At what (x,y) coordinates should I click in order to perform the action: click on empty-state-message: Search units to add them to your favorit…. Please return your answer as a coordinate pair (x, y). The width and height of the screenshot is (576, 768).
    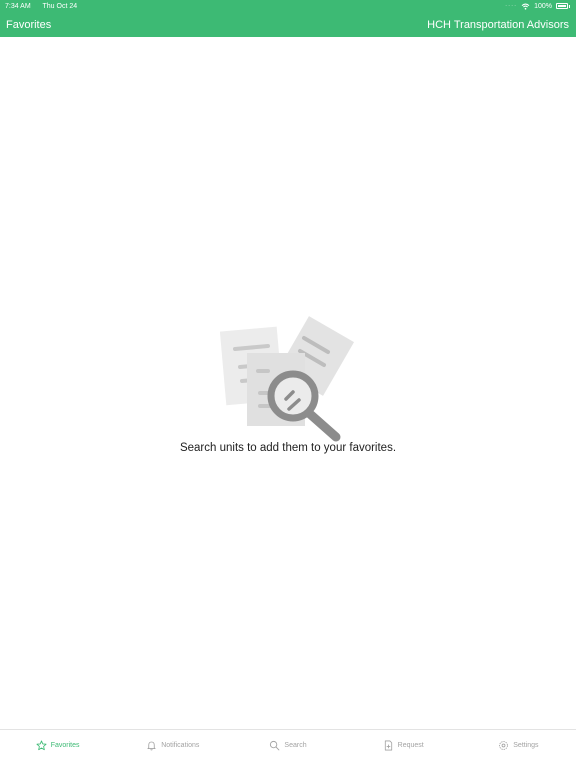
    Looking at the image, I should click on (288, 448).